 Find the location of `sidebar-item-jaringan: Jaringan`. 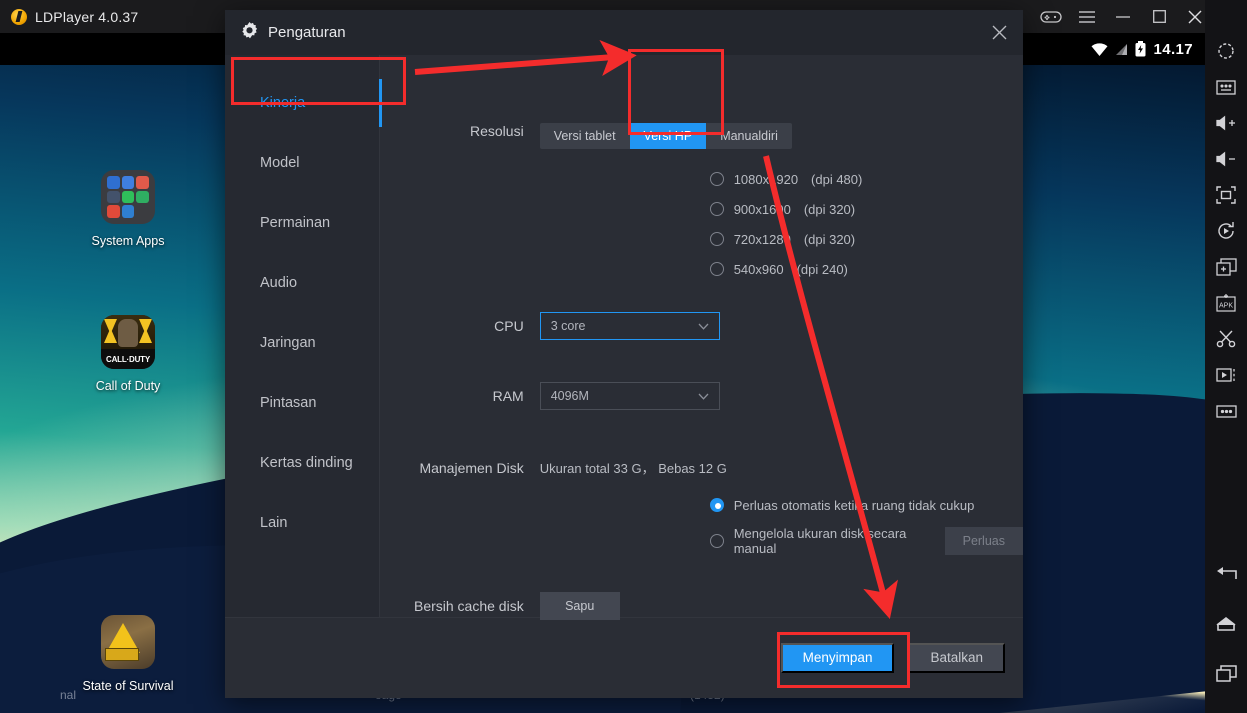

sidebar-item-jaringan: Jaringan is located at coordinates (302, 343).